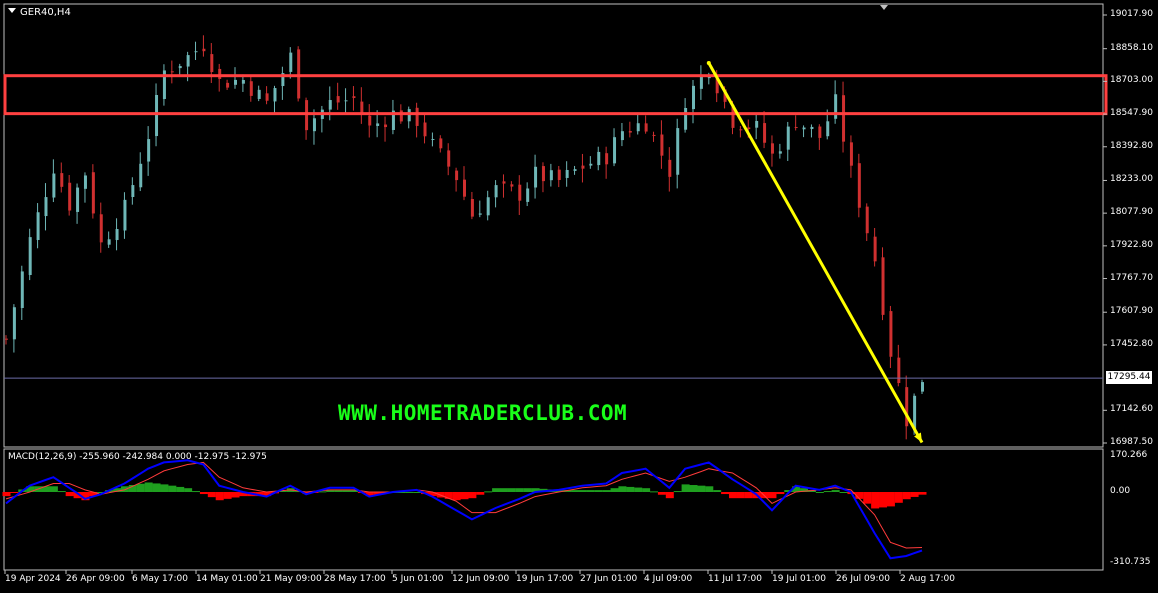 The height and width of the screenshot is (593, 1158). Describe the element at coordinates (483, 413) in the screenshot. I see `watermark: WWW.HOMETRADERCLUB.COM` at that location.